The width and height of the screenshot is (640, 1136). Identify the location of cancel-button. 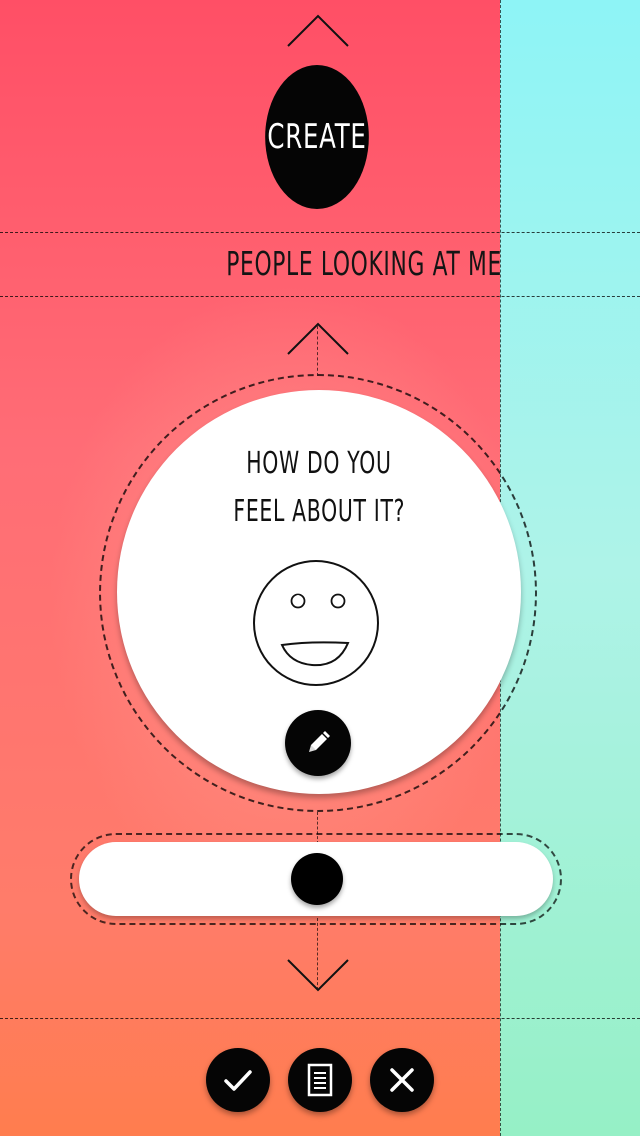
(402, 1080).